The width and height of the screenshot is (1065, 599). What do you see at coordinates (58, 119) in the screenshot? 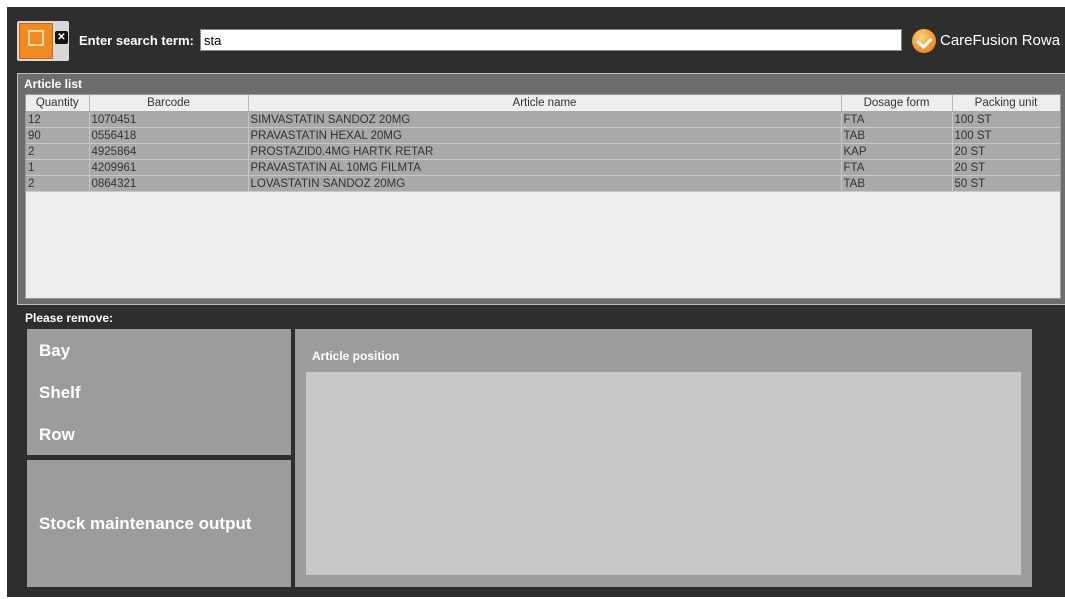
I see `cell-quantity: 12` at bounding box center [58, 119].